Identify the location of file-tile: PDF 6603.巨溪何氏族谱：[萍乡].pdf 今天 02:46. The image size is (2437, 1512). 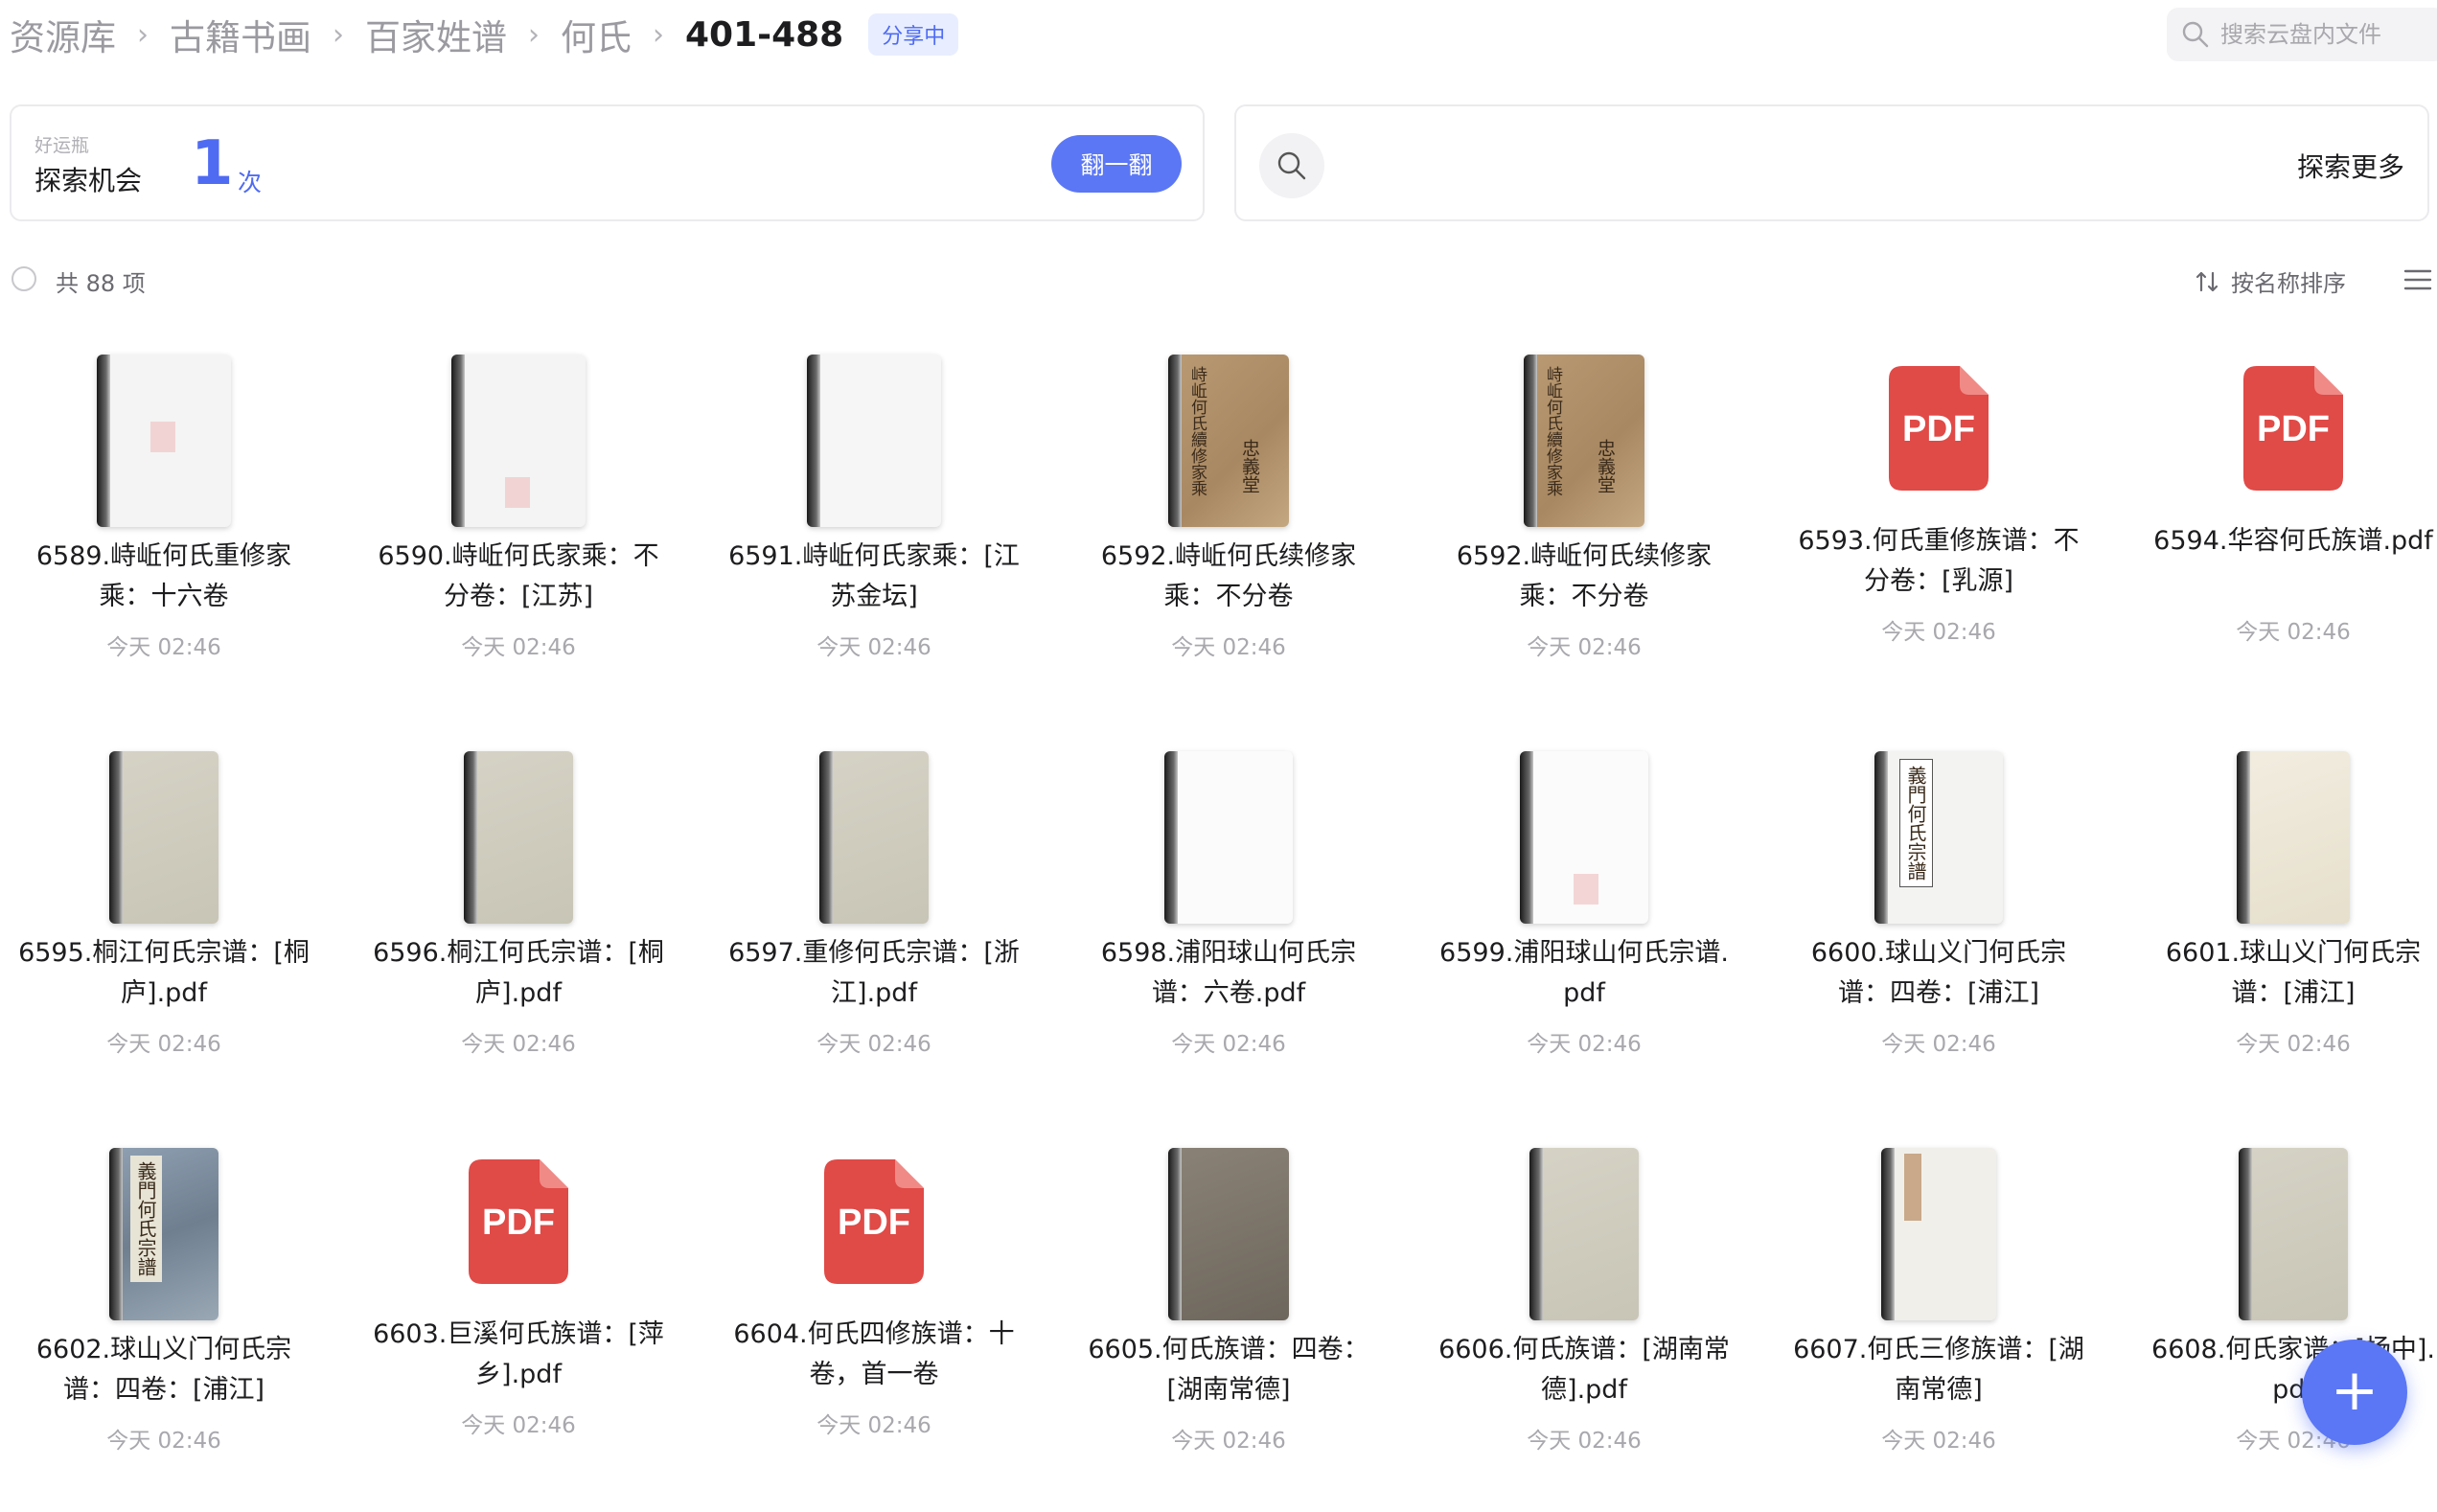
(519, 1330).